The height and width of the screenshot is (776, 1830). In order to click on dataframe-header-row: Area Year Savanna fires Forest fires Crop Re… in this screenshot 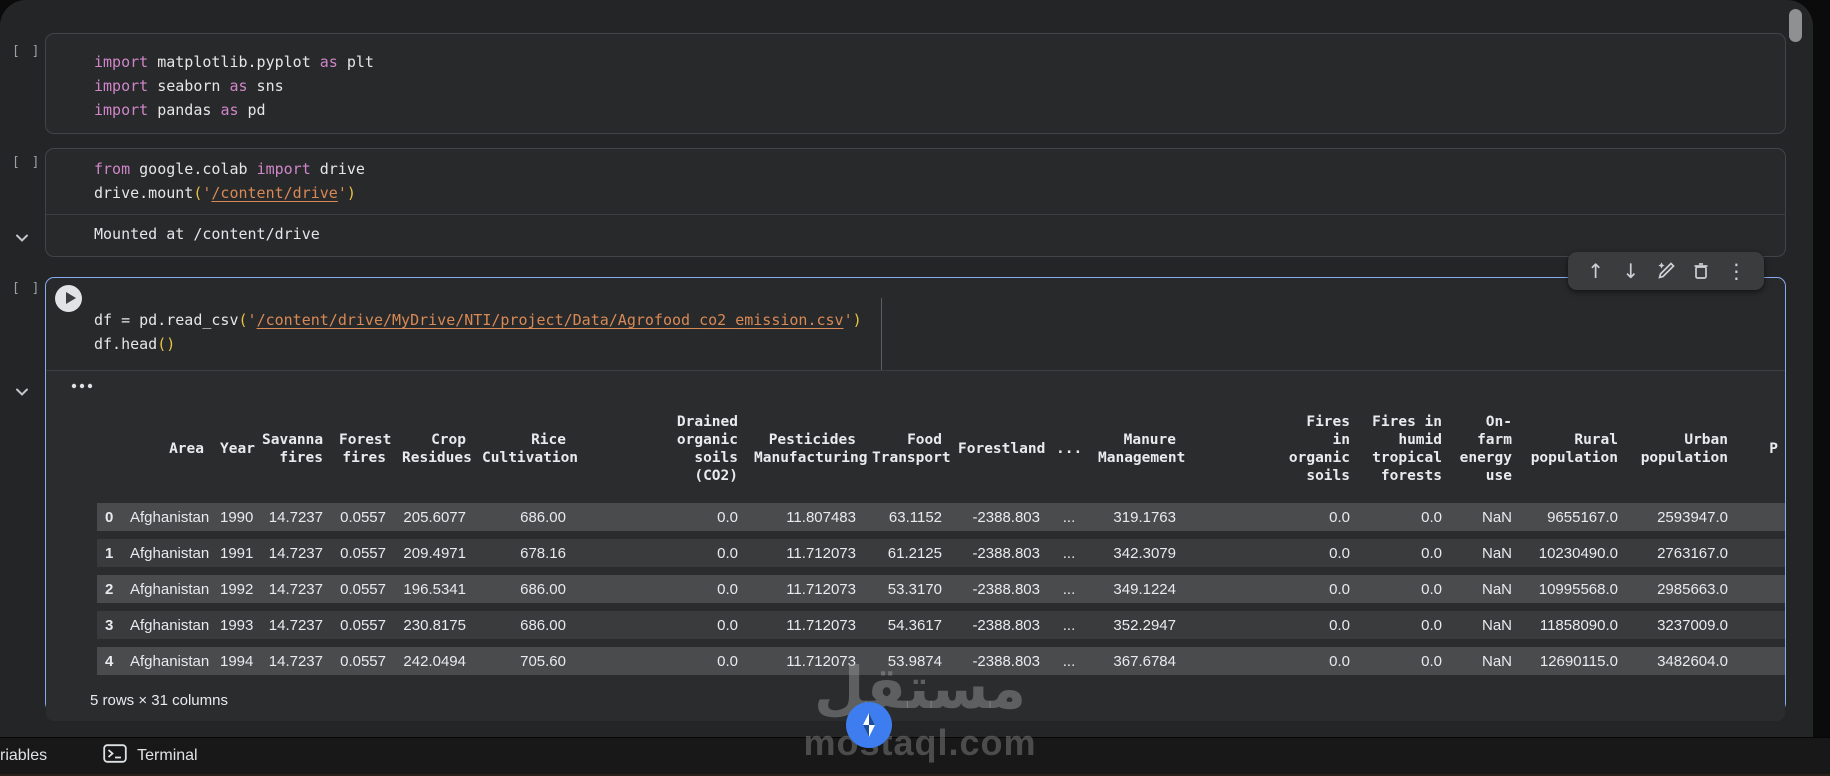, I will do `click(941, 449)`.